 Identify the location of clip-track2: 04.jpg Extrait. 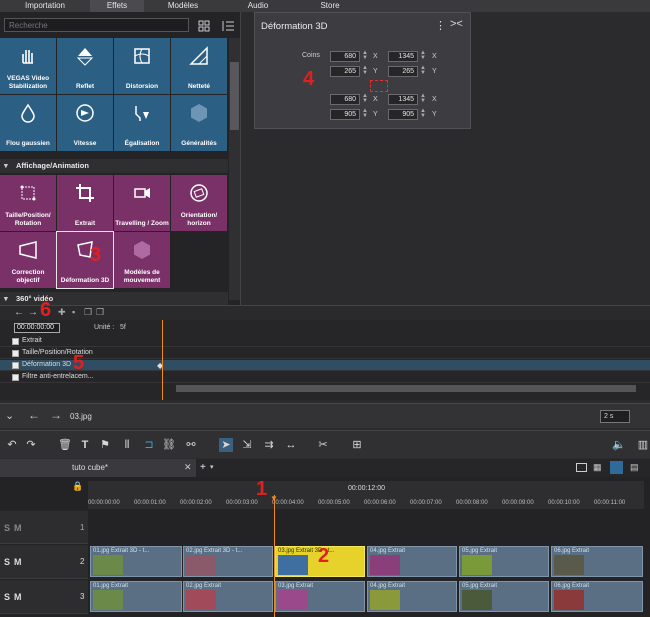
(412, 561).